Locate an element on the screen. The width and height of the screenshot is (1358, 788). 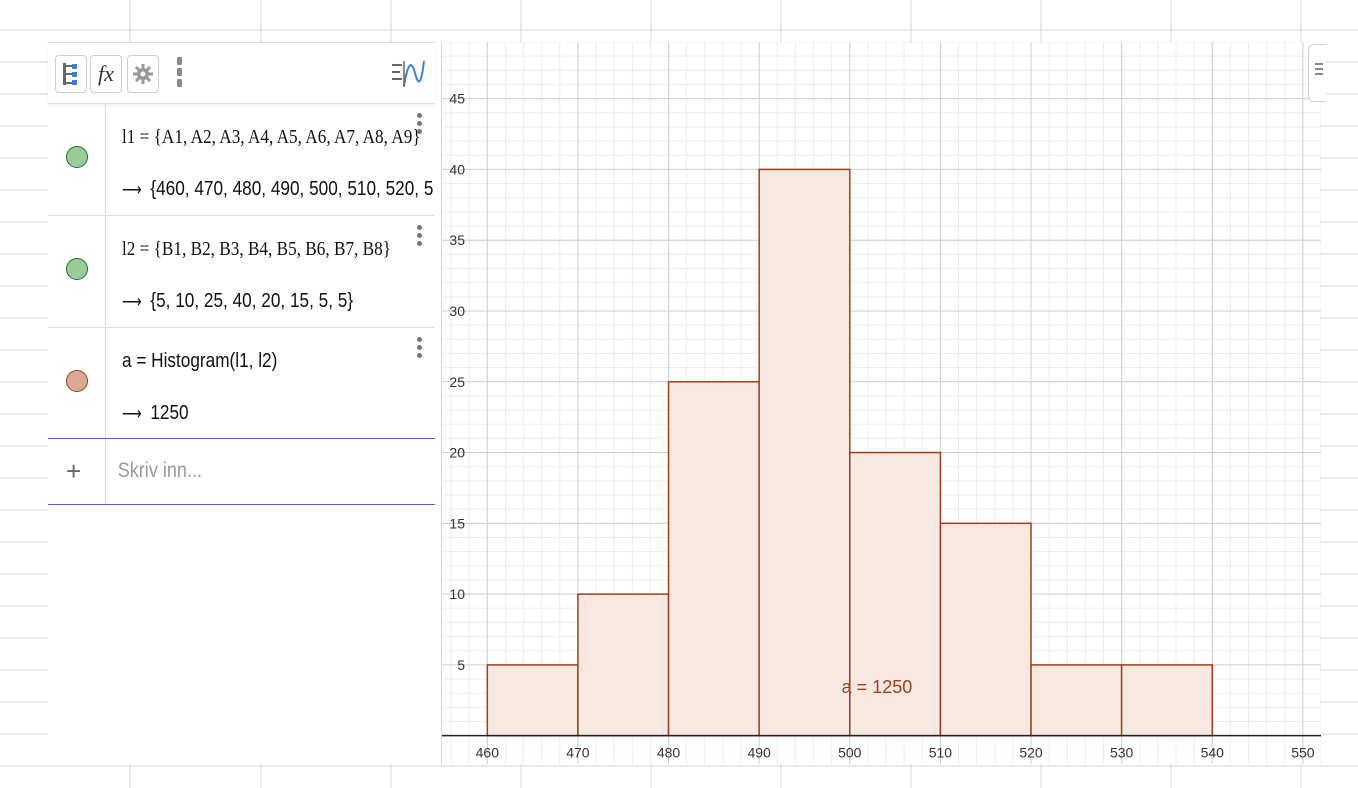
row-output-value: {5, 10, 25, 40, 20, 15, 5, 5} is located at coordinates (252, 301).